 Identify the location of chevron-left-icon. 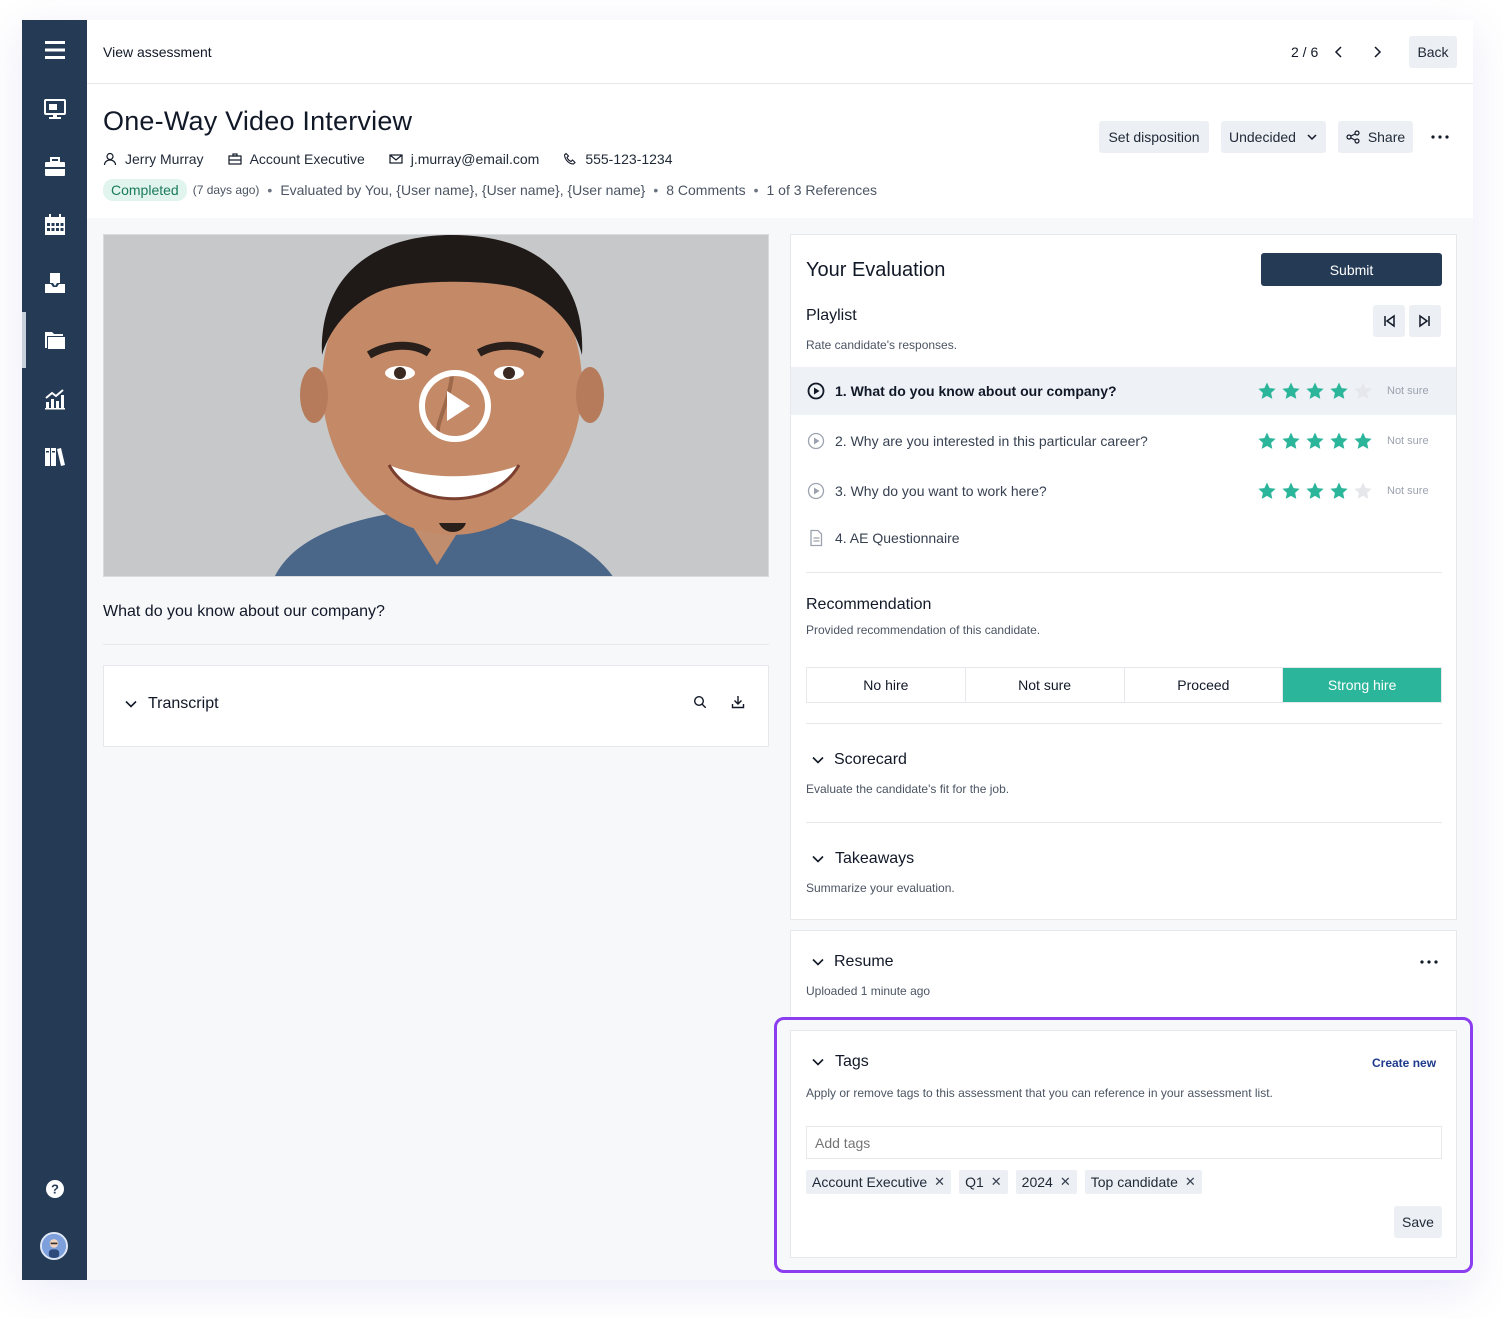
(1338, 52).